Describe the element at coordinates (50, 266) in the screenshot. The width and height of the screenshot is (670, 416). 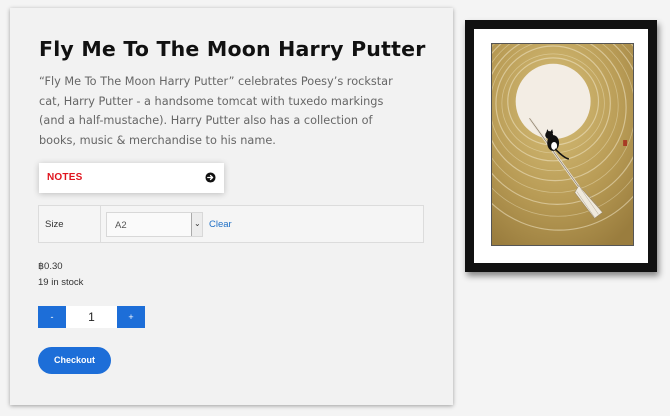
I see `product-price: ฿0.30` at that location.